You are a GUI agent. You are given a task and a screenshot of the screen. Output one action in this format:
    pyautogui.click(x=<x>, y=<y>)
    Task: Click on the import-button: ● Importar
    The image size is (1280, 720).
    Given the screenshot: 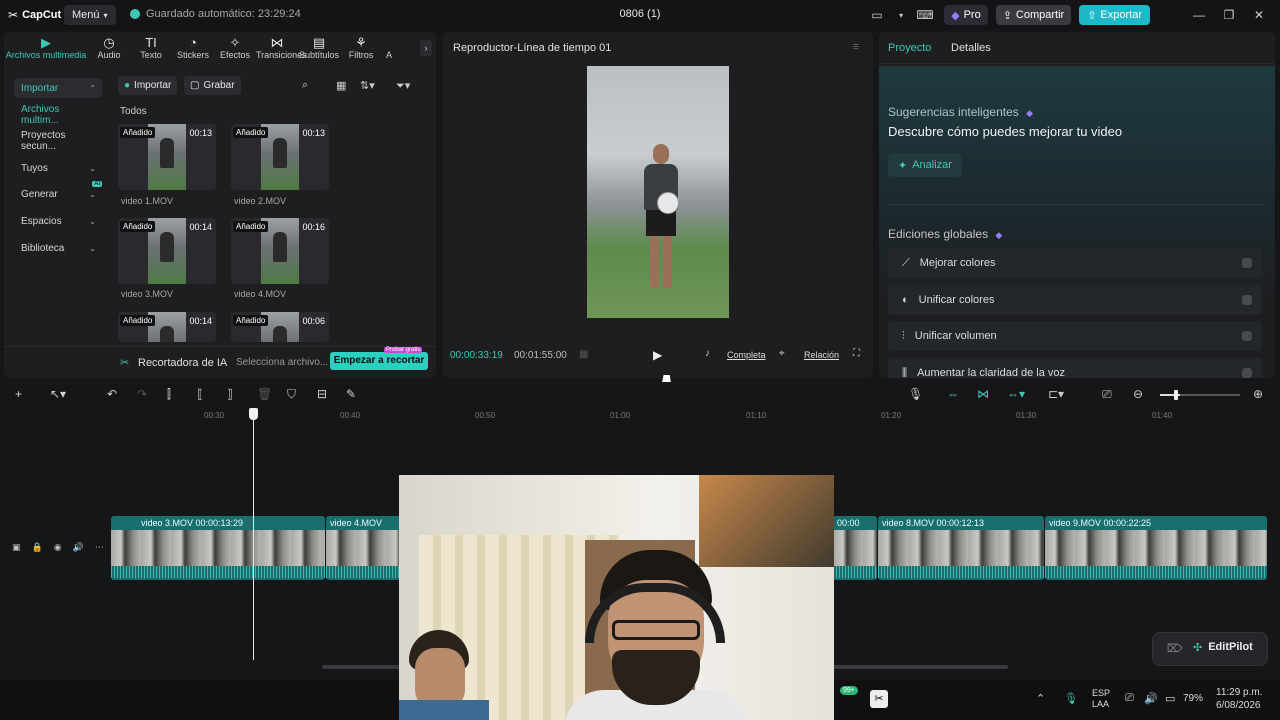 What is the action you would take?
    pyautogui.click(x=148, y=85)
    